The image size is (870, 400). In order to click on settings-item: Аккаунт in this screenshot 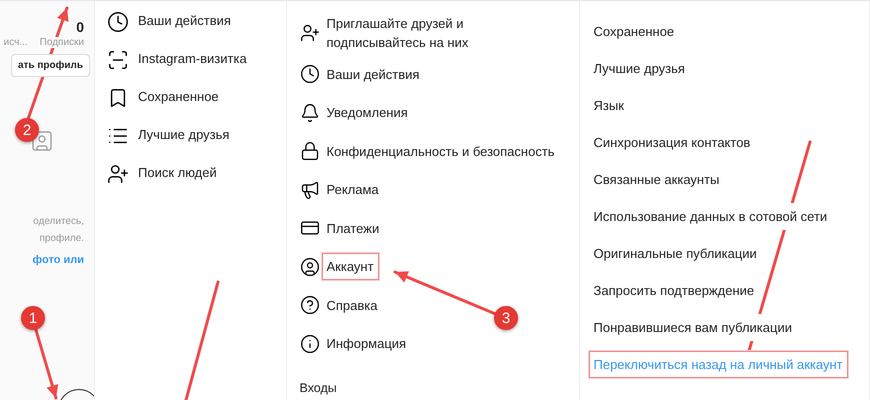, I will do `click(350, 266)`.